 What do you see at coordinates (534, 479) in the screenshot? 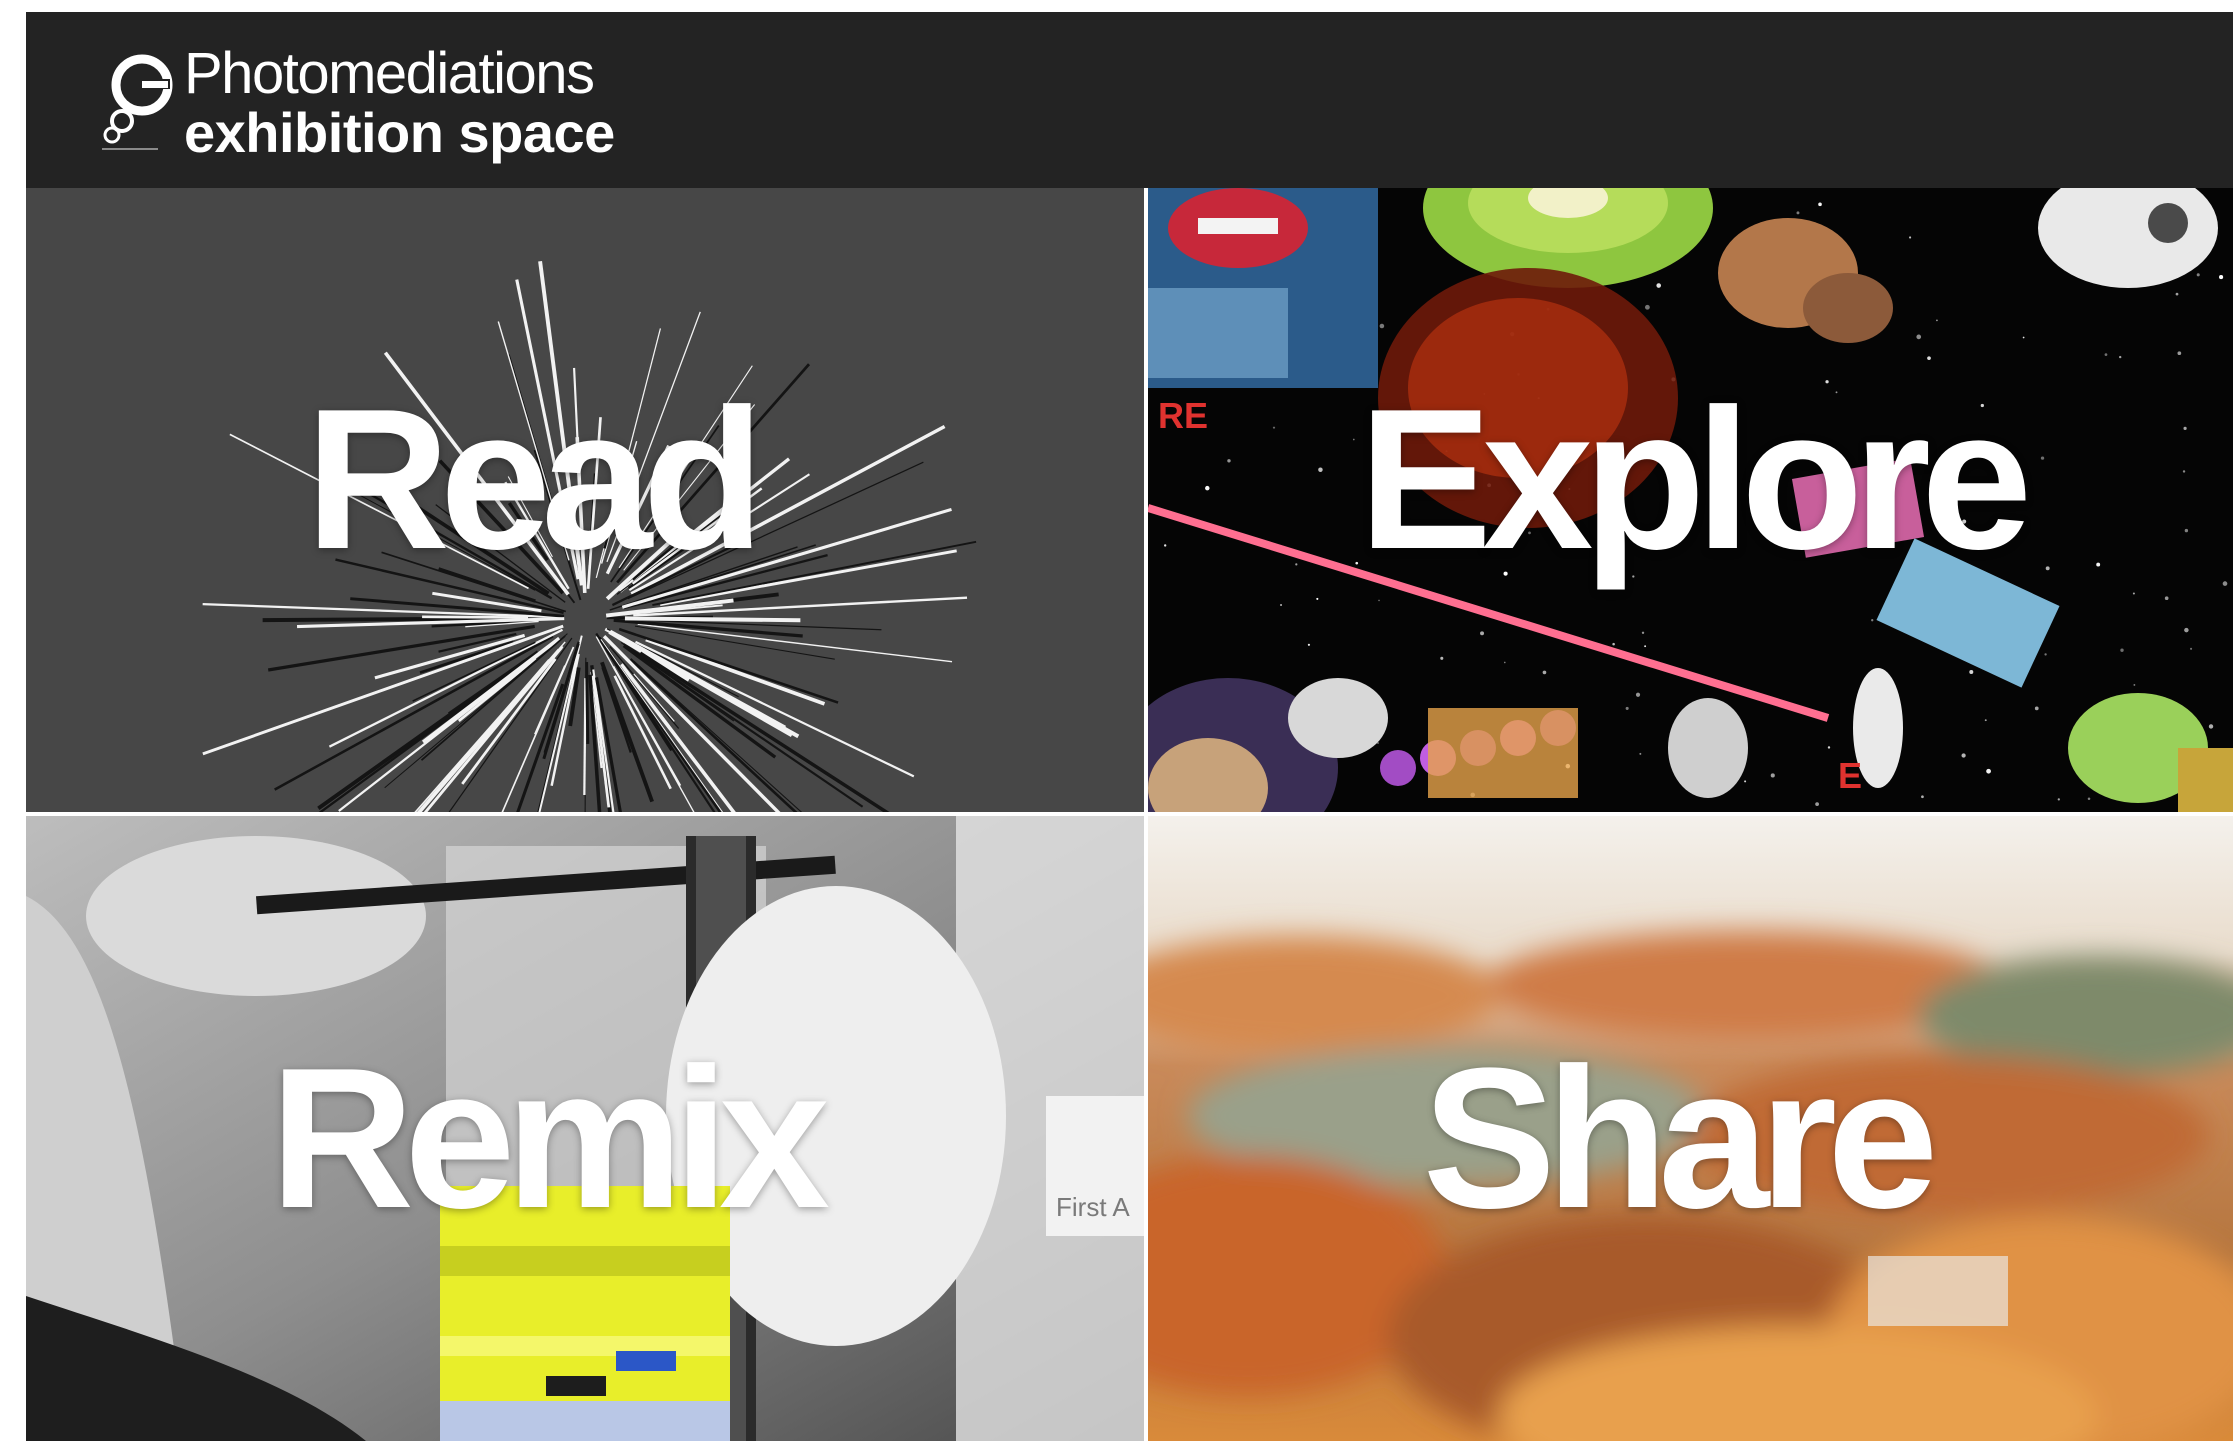
I see `tile-label-read: Read` at bounding box center [534, 479].